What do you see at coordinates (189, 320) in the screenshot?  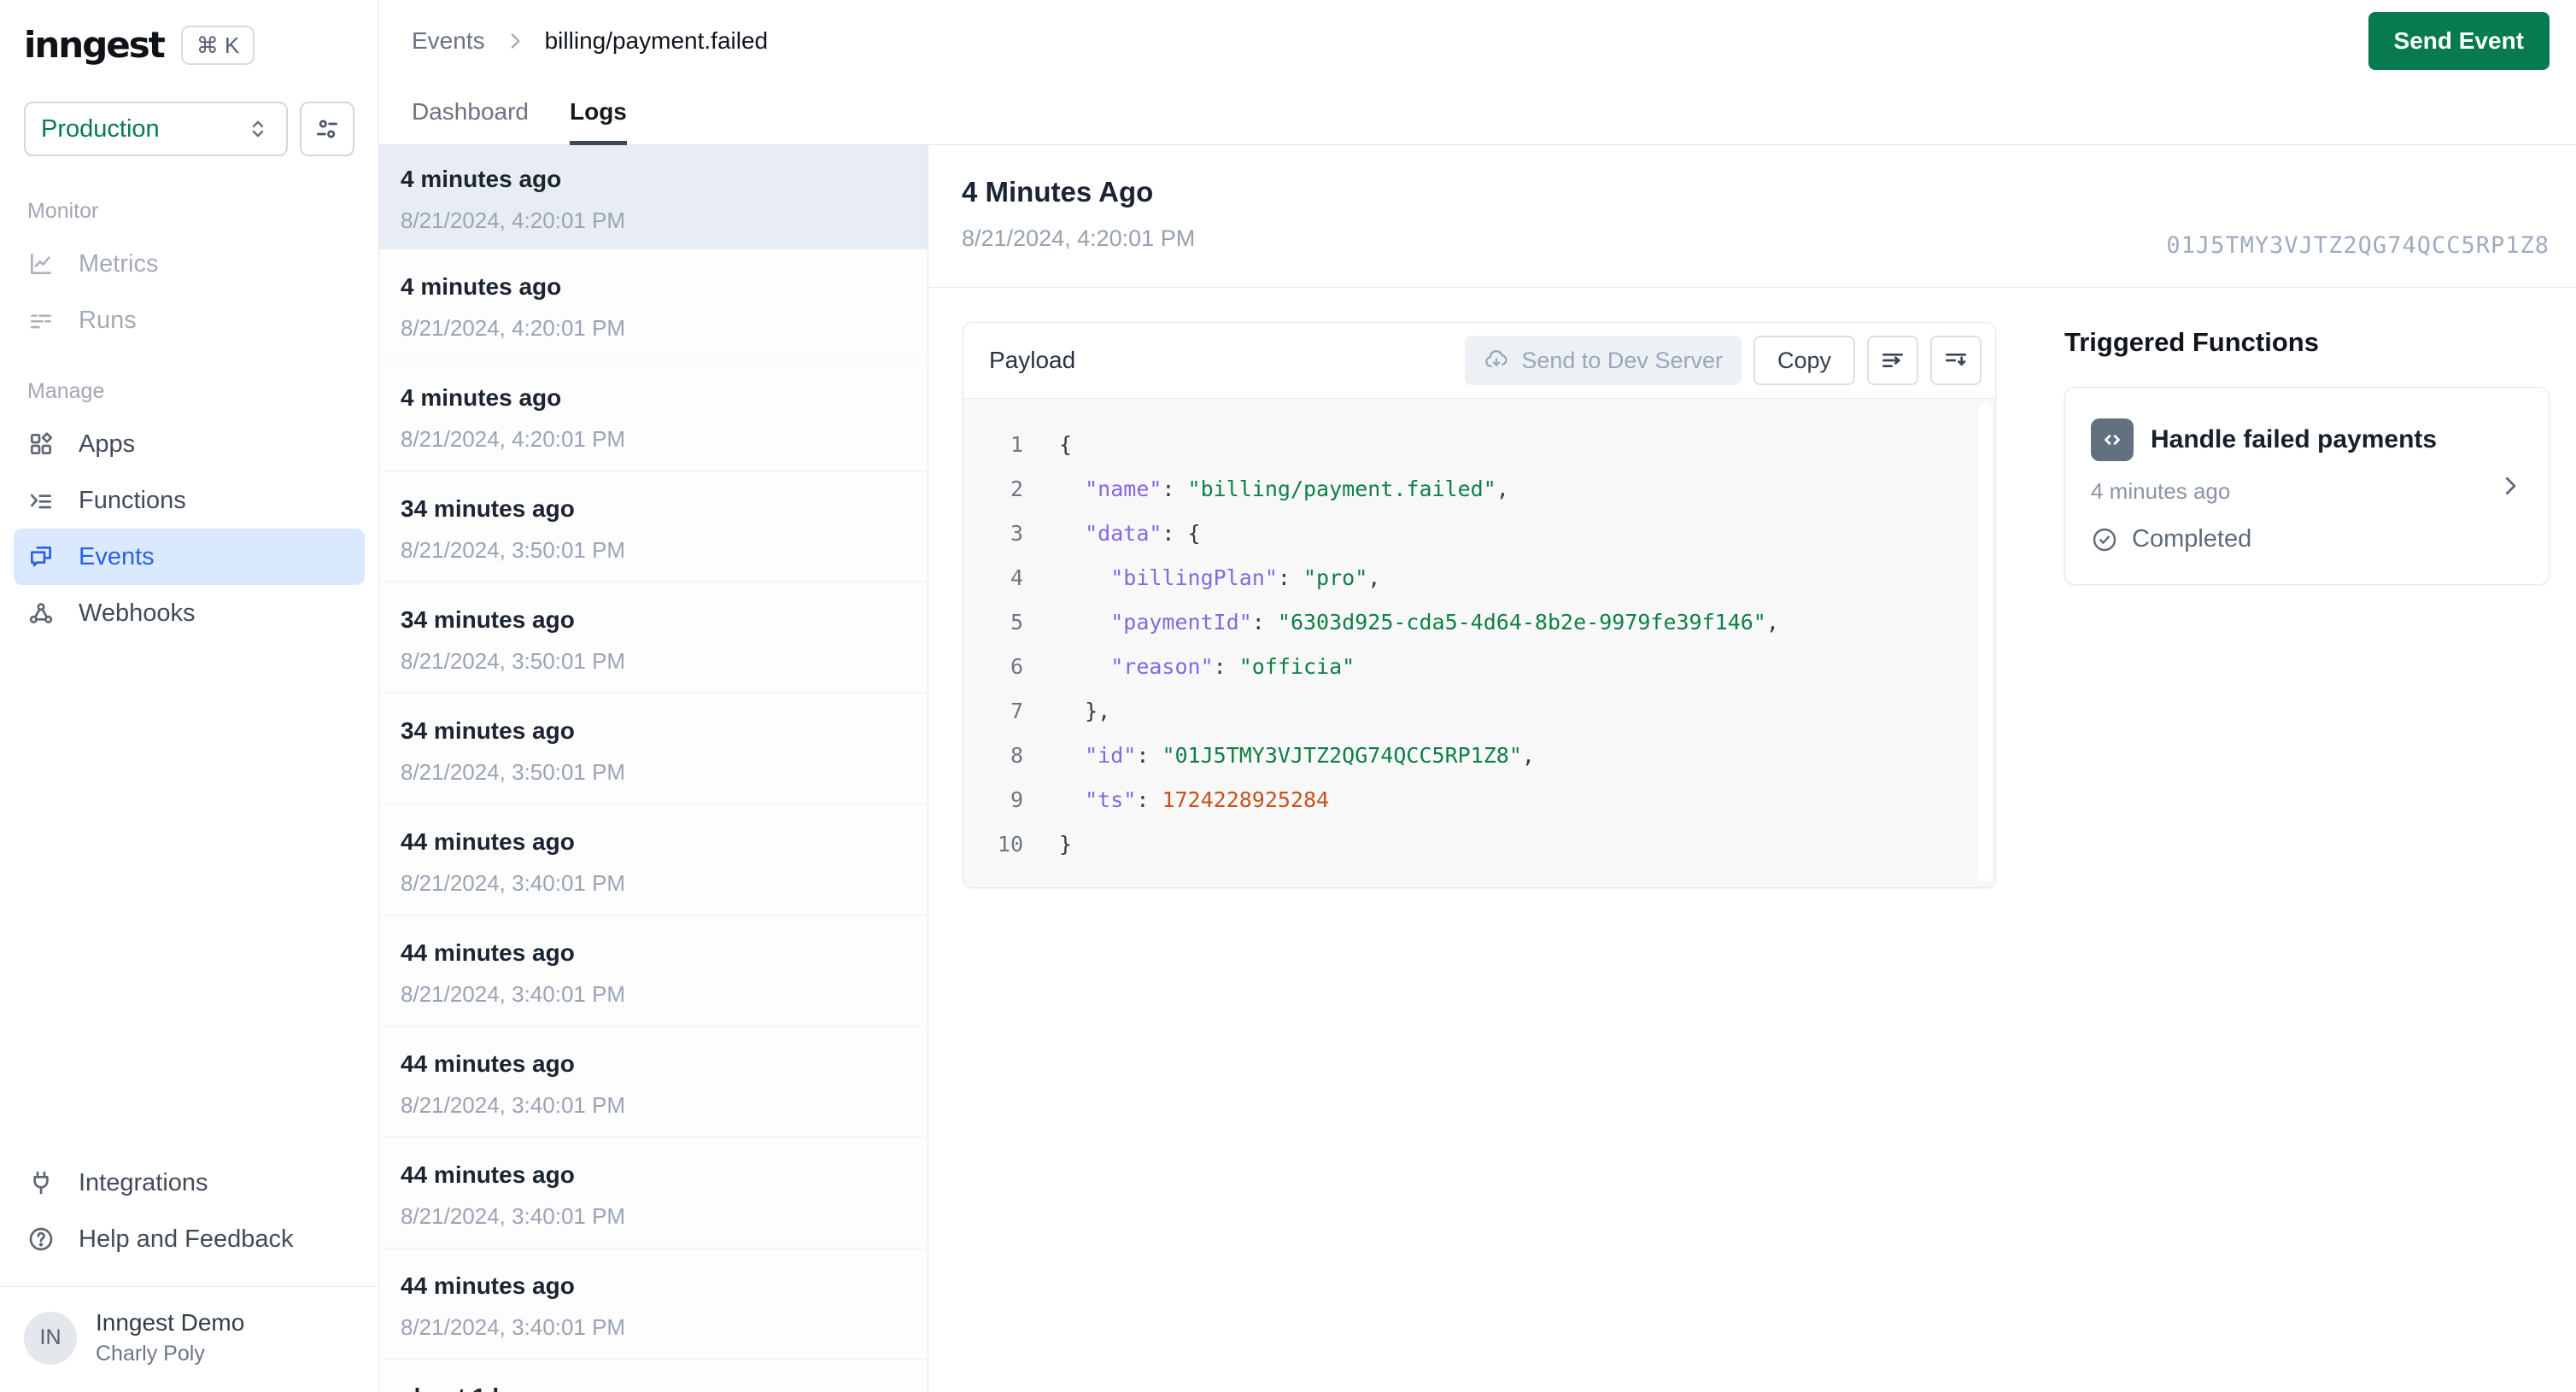 I see `sidebar-item-runs: Runs` at bounding box center [189, 320].